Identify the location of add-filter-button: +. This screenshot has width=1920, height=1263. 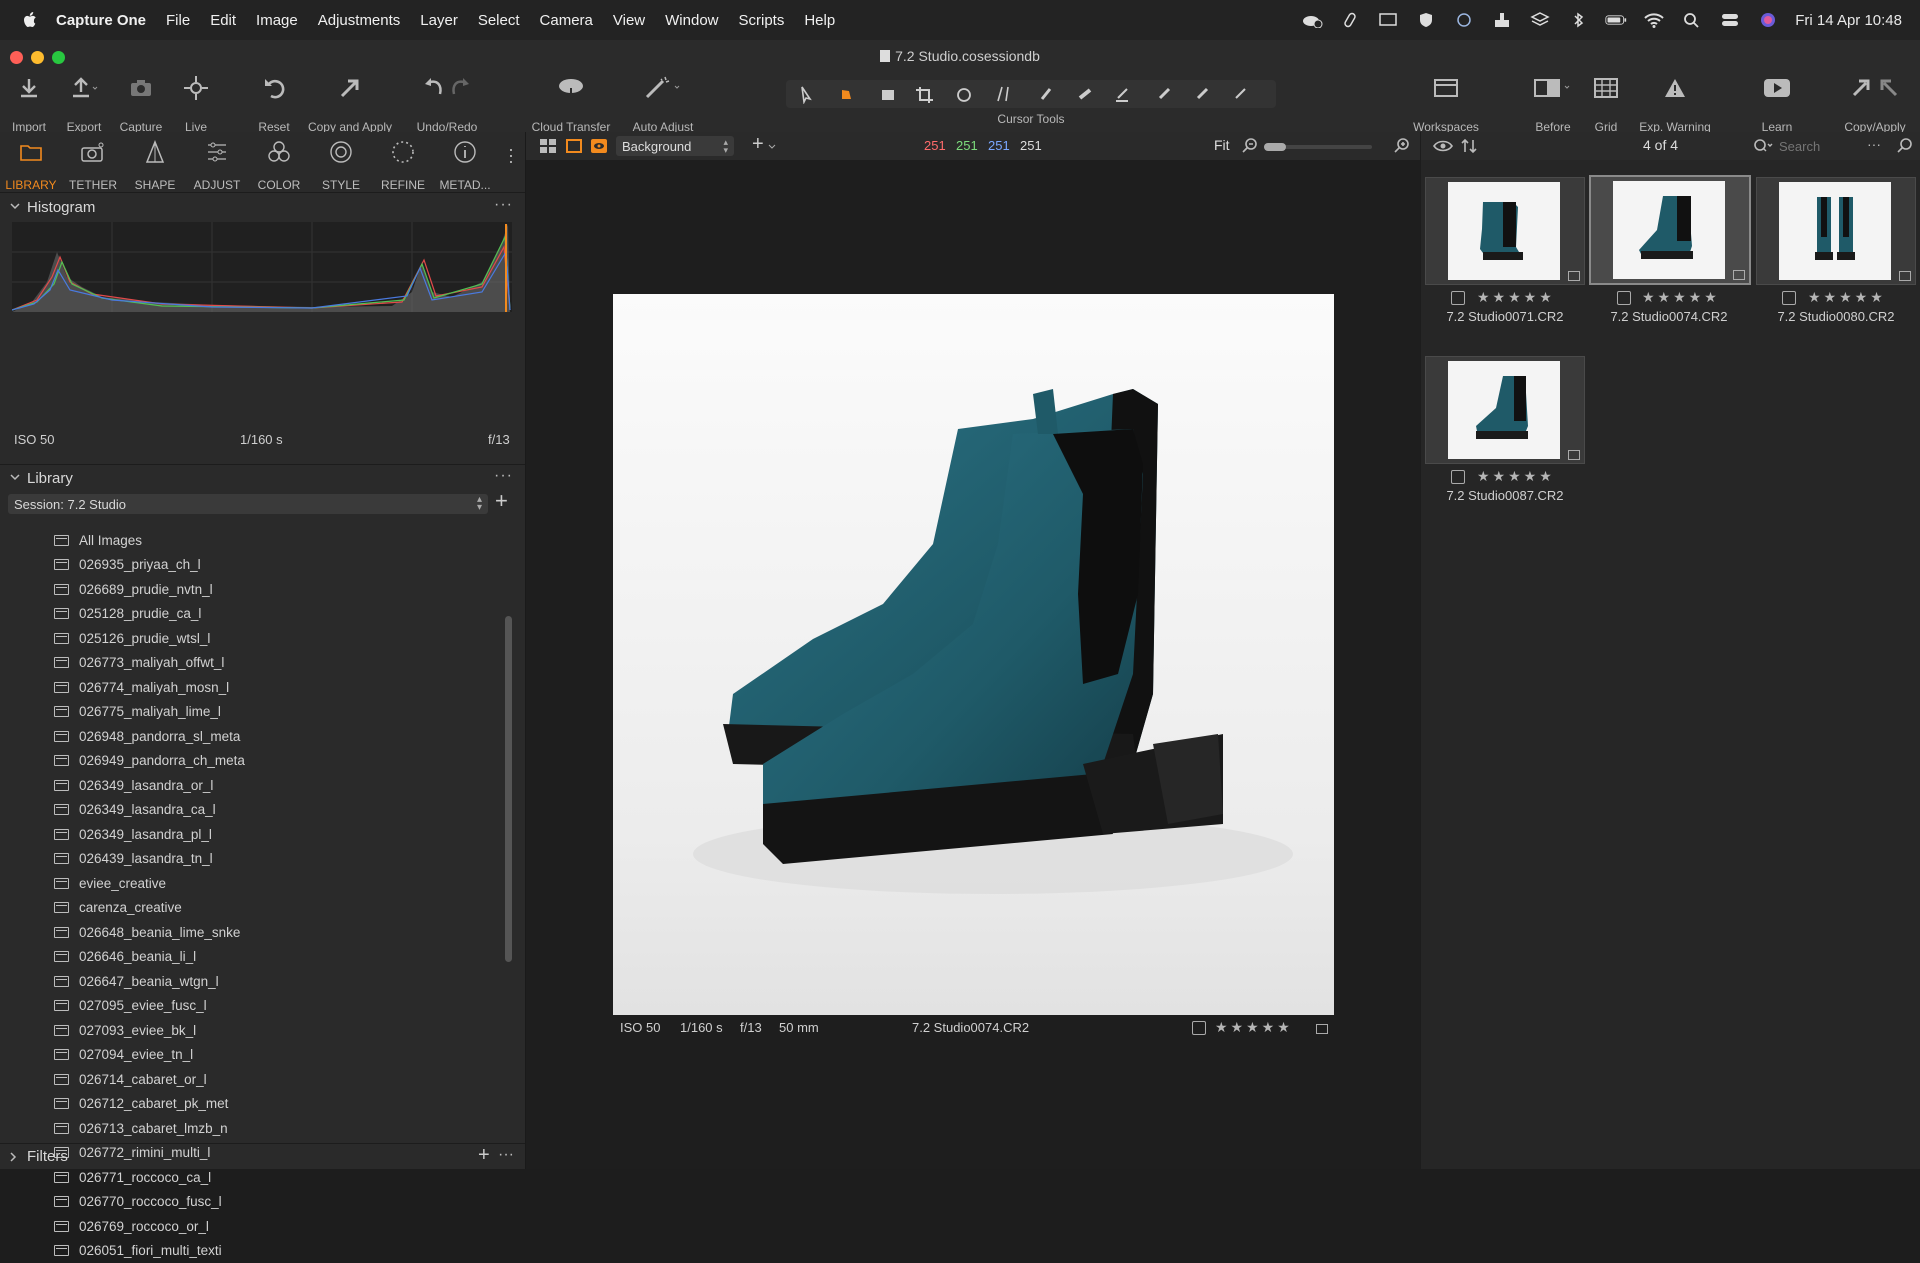
(484, 1155).